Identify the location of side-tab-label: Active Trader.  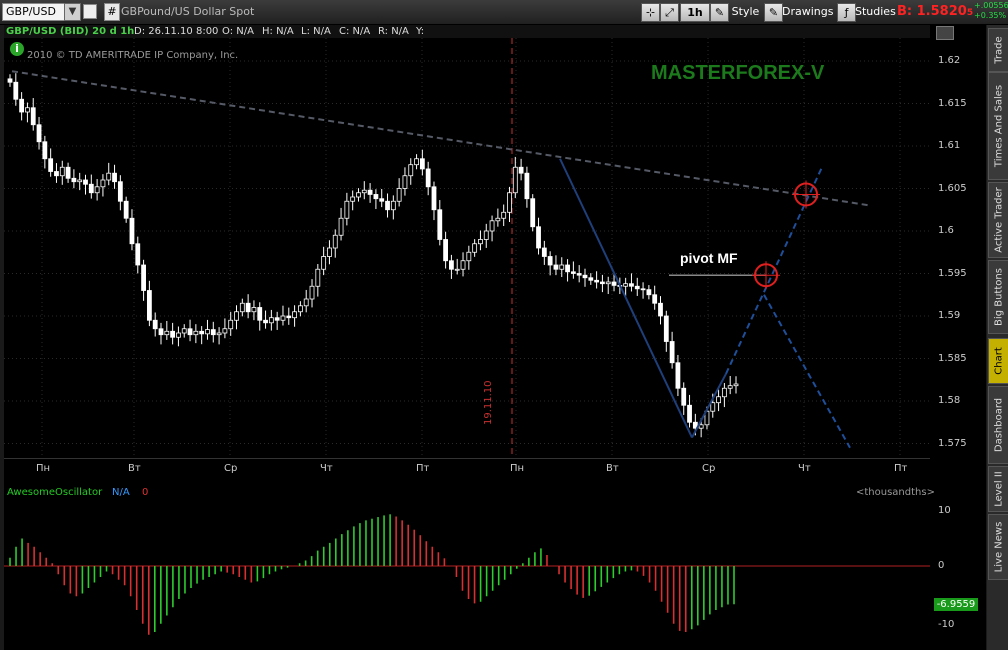
(998, 220).